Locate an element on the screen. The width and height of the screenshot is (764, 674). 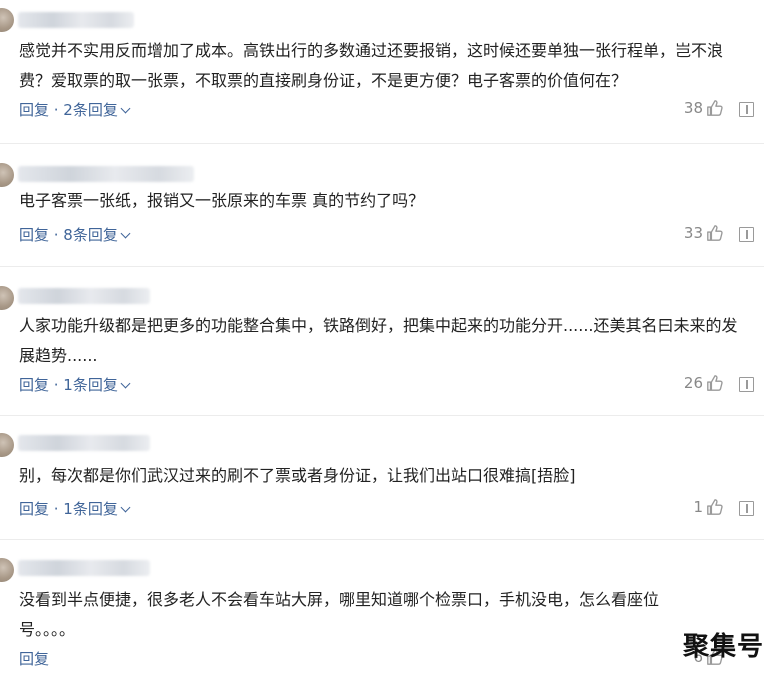
like-count: 26 is located at coordinates (693, 383).